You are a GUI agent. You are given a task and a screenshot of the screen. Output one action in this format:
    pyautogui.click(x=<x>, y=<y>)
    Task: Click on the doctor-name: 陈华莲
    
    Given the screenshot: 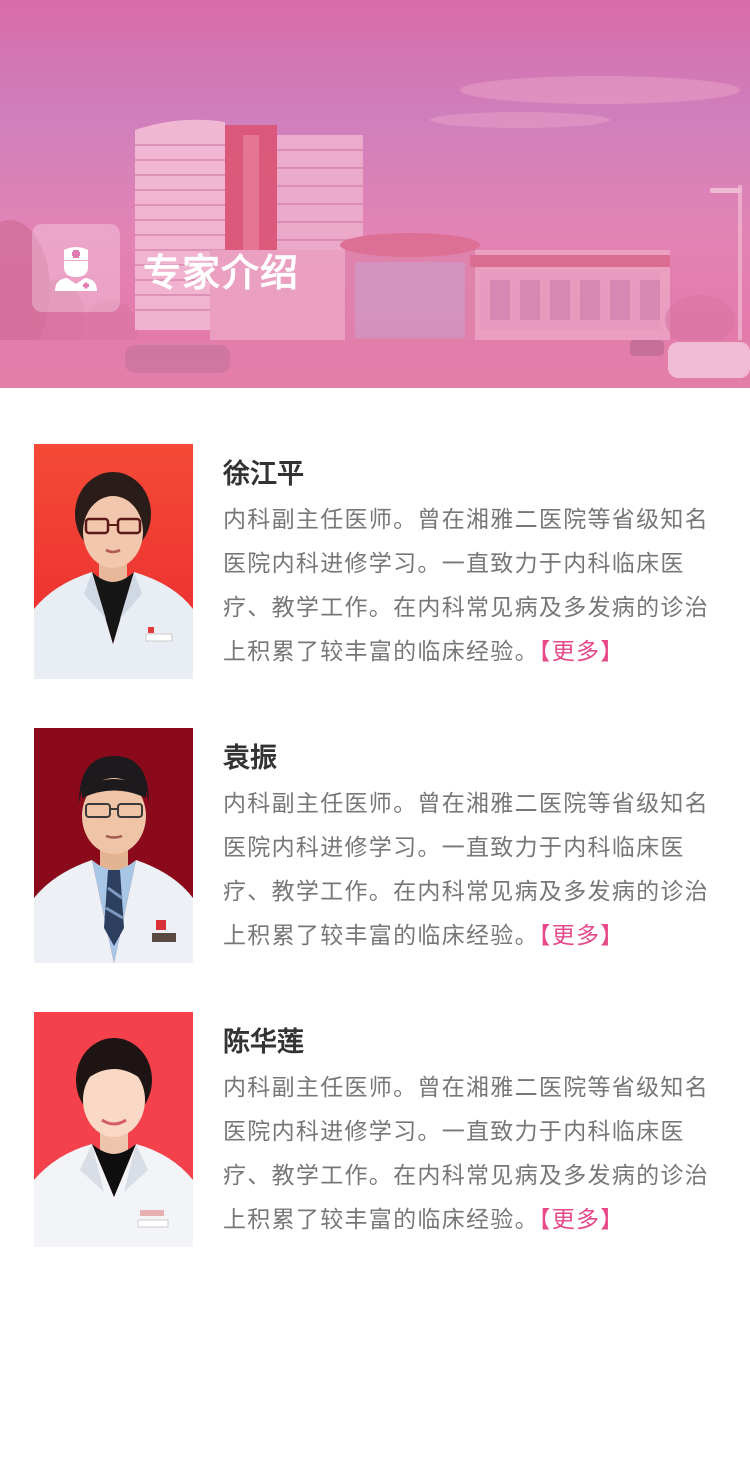 What is the action you would take?
    pyautogui.click(x=263, y=1042)
    